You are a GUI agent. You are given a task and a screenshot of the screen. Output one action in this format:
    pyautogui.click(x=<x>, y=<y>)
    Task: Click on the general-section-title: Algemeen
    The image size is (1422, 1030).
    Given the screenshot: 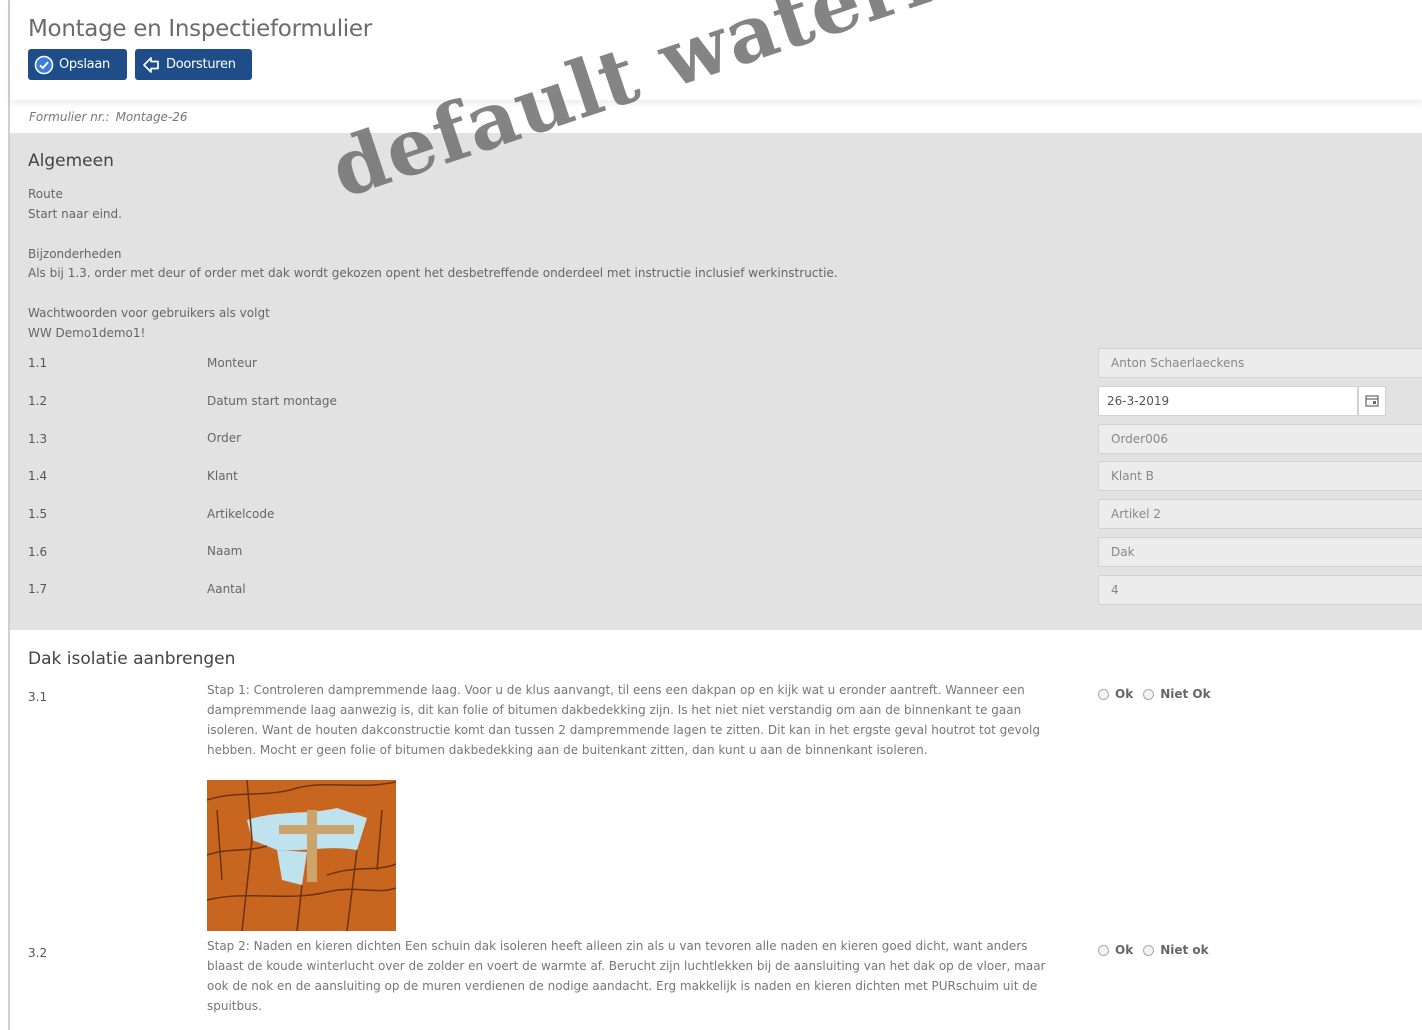 What is the action you would take?
    pyautogui.click(x=71, y=161)
    